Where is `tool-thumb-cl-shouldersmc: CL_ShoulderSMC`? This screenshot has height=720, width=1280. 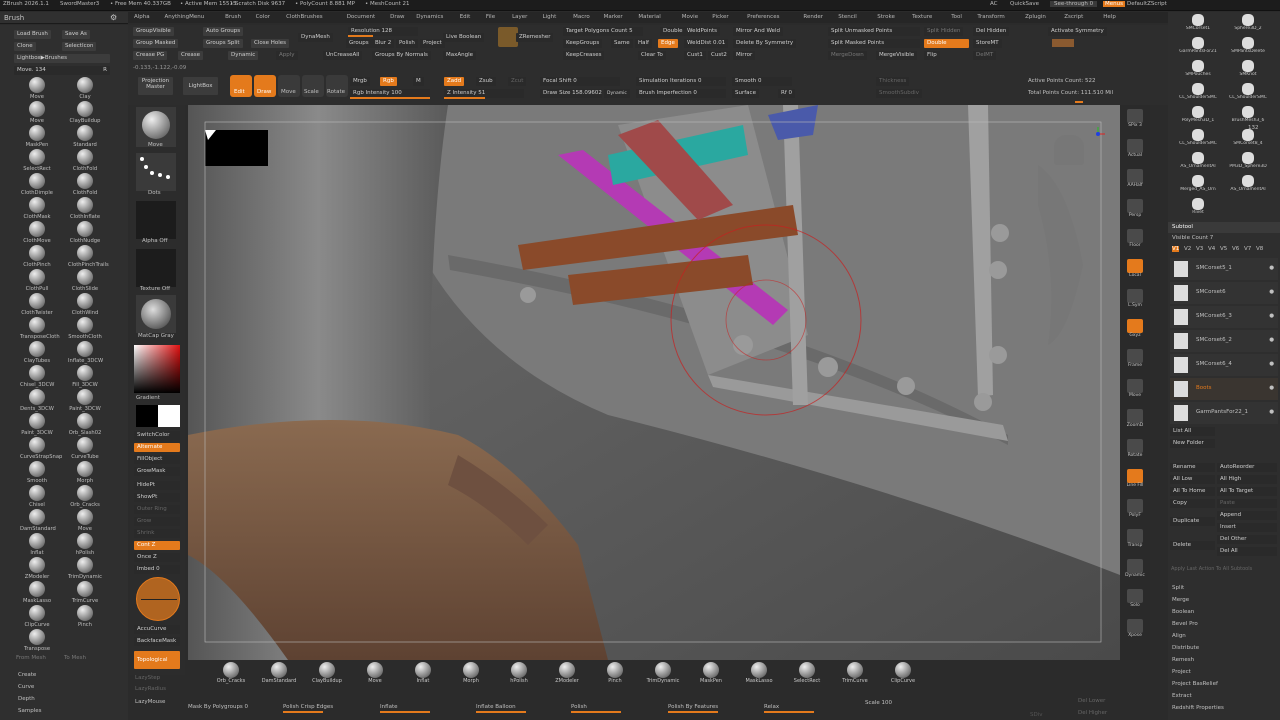
tool-thumb-cl-shouldersmc: CL_ShoulderSMC is located at coordinates (1198, 140).